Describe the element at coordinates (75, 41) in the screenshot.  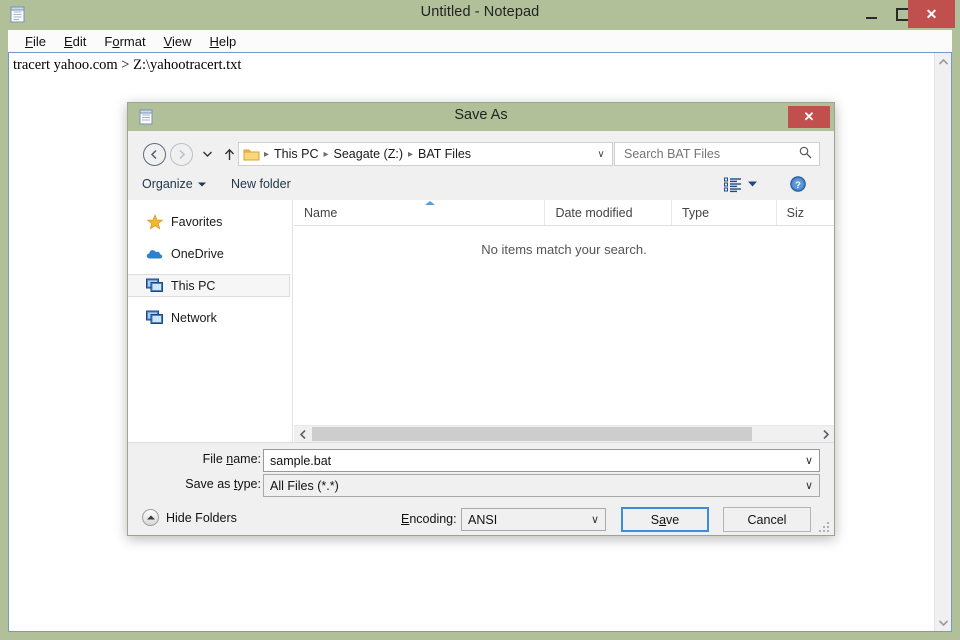
I see `menu-edit: Edit` at that location.